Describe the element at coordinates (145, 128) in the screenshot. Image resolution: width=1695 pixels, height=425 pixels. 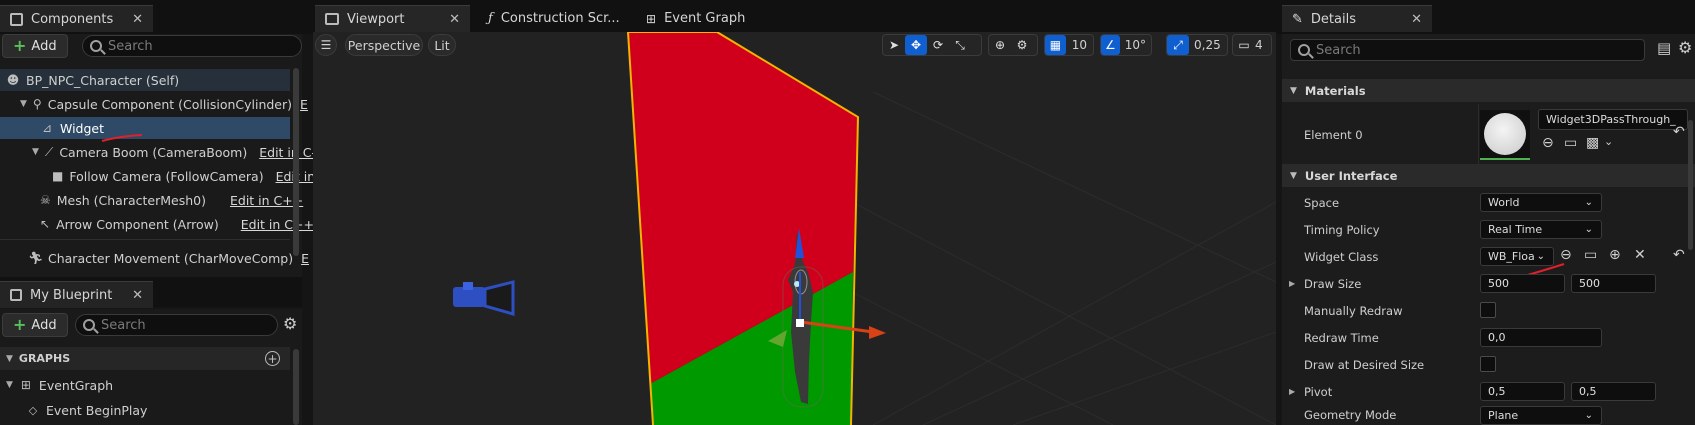
I see `tree-item-widget: ⊿ Widget` at that location.